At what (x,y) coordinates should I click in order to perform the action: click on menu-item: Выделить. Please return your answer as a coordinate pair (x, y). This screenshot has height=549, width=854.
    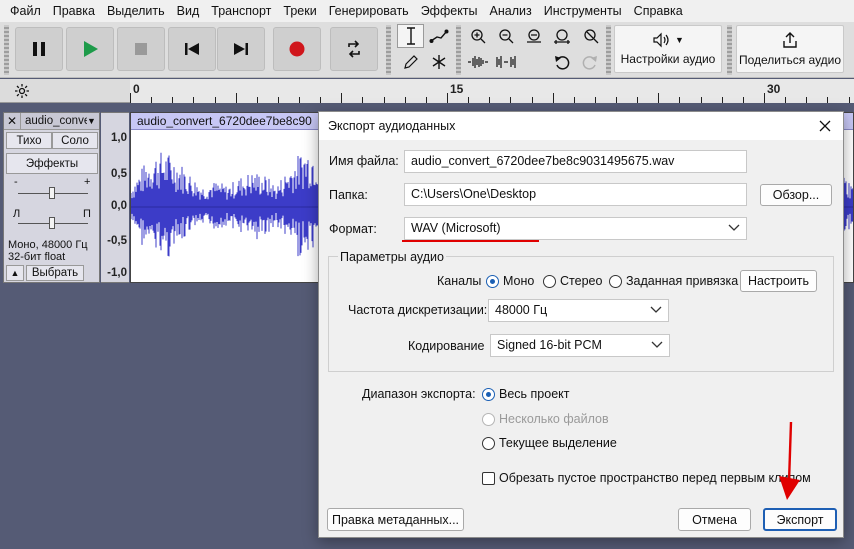
    Looking at the image, I should click on (136, 11).